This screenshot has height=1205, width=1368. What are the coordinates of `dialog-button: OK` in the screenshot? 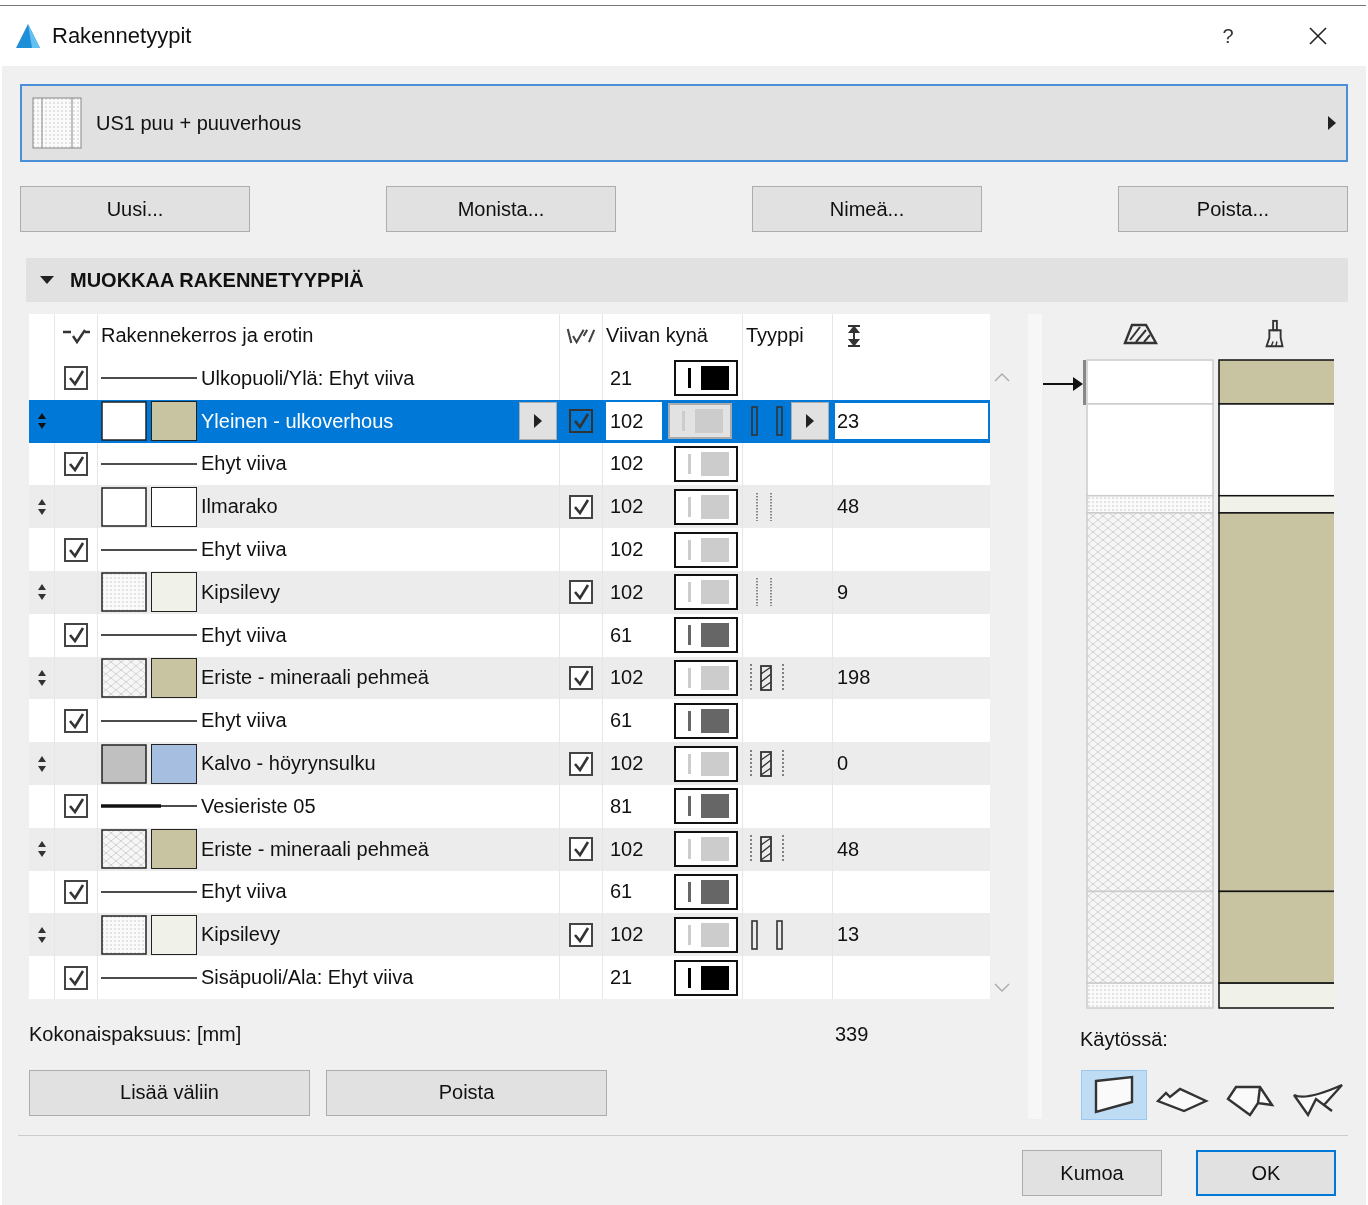 It's located at (1266, 1173).